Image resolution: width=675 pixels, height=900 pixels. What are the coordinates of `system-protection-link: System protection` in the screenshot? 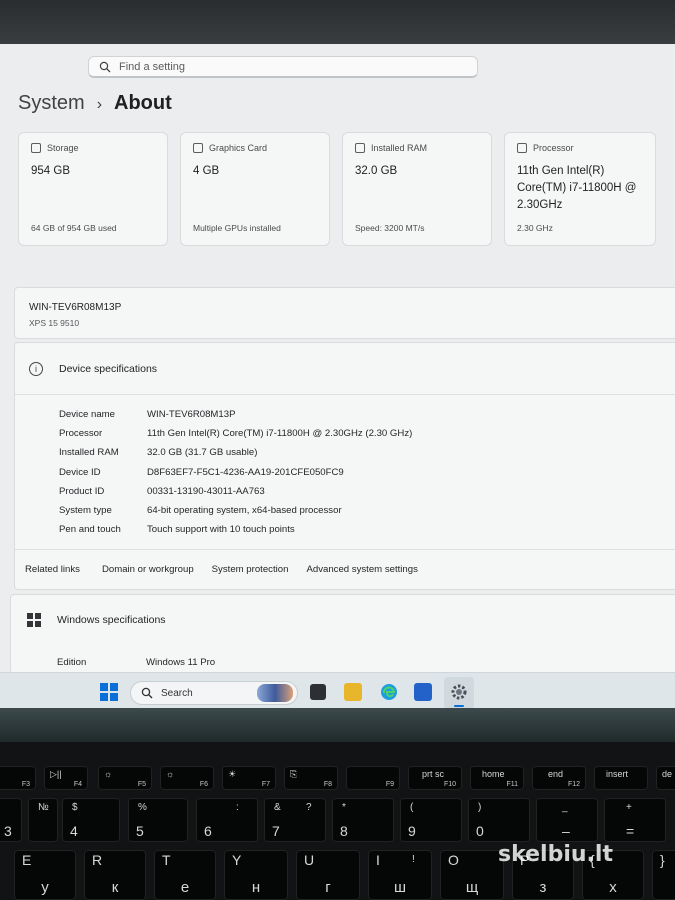 It's located at (250, 569).